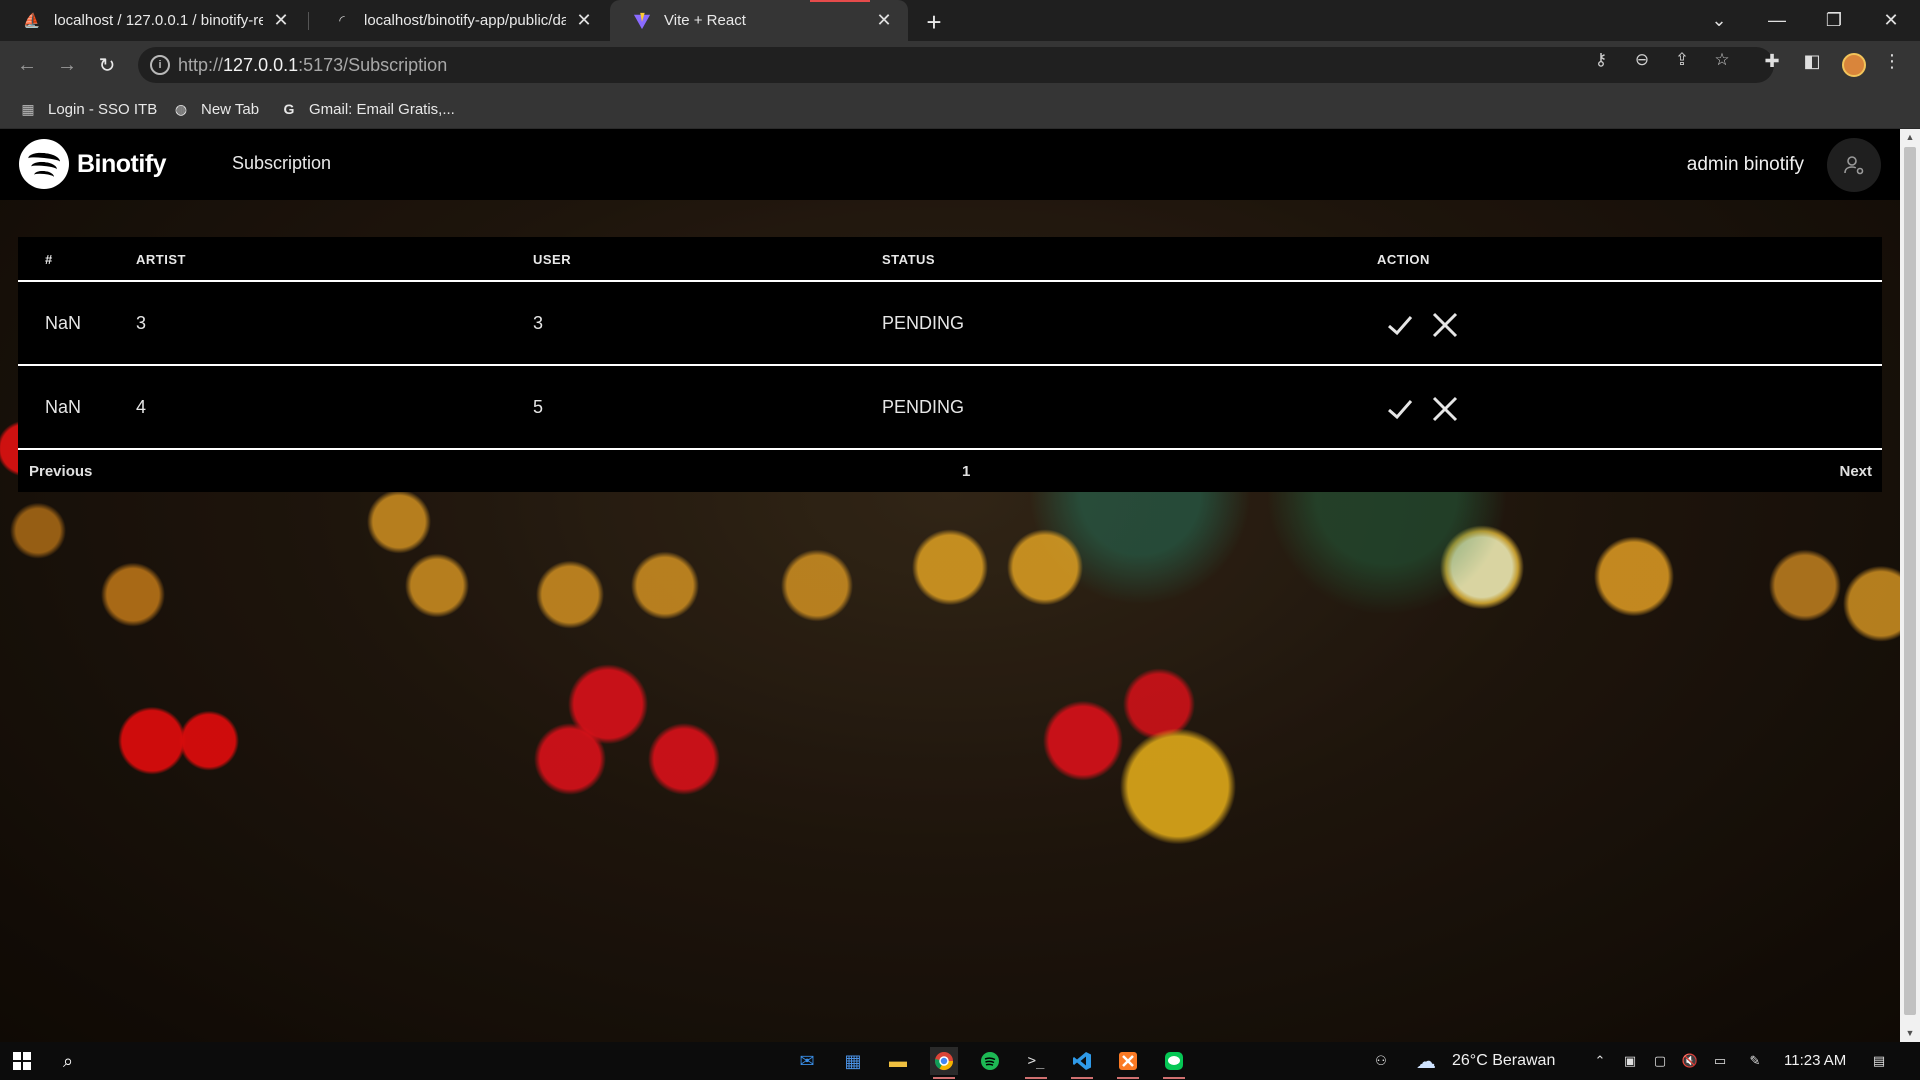 Image resolution: width=1920 pixels, height=1080 pixels. I want to click on mail-icon: ✉, so click(807, 1061).